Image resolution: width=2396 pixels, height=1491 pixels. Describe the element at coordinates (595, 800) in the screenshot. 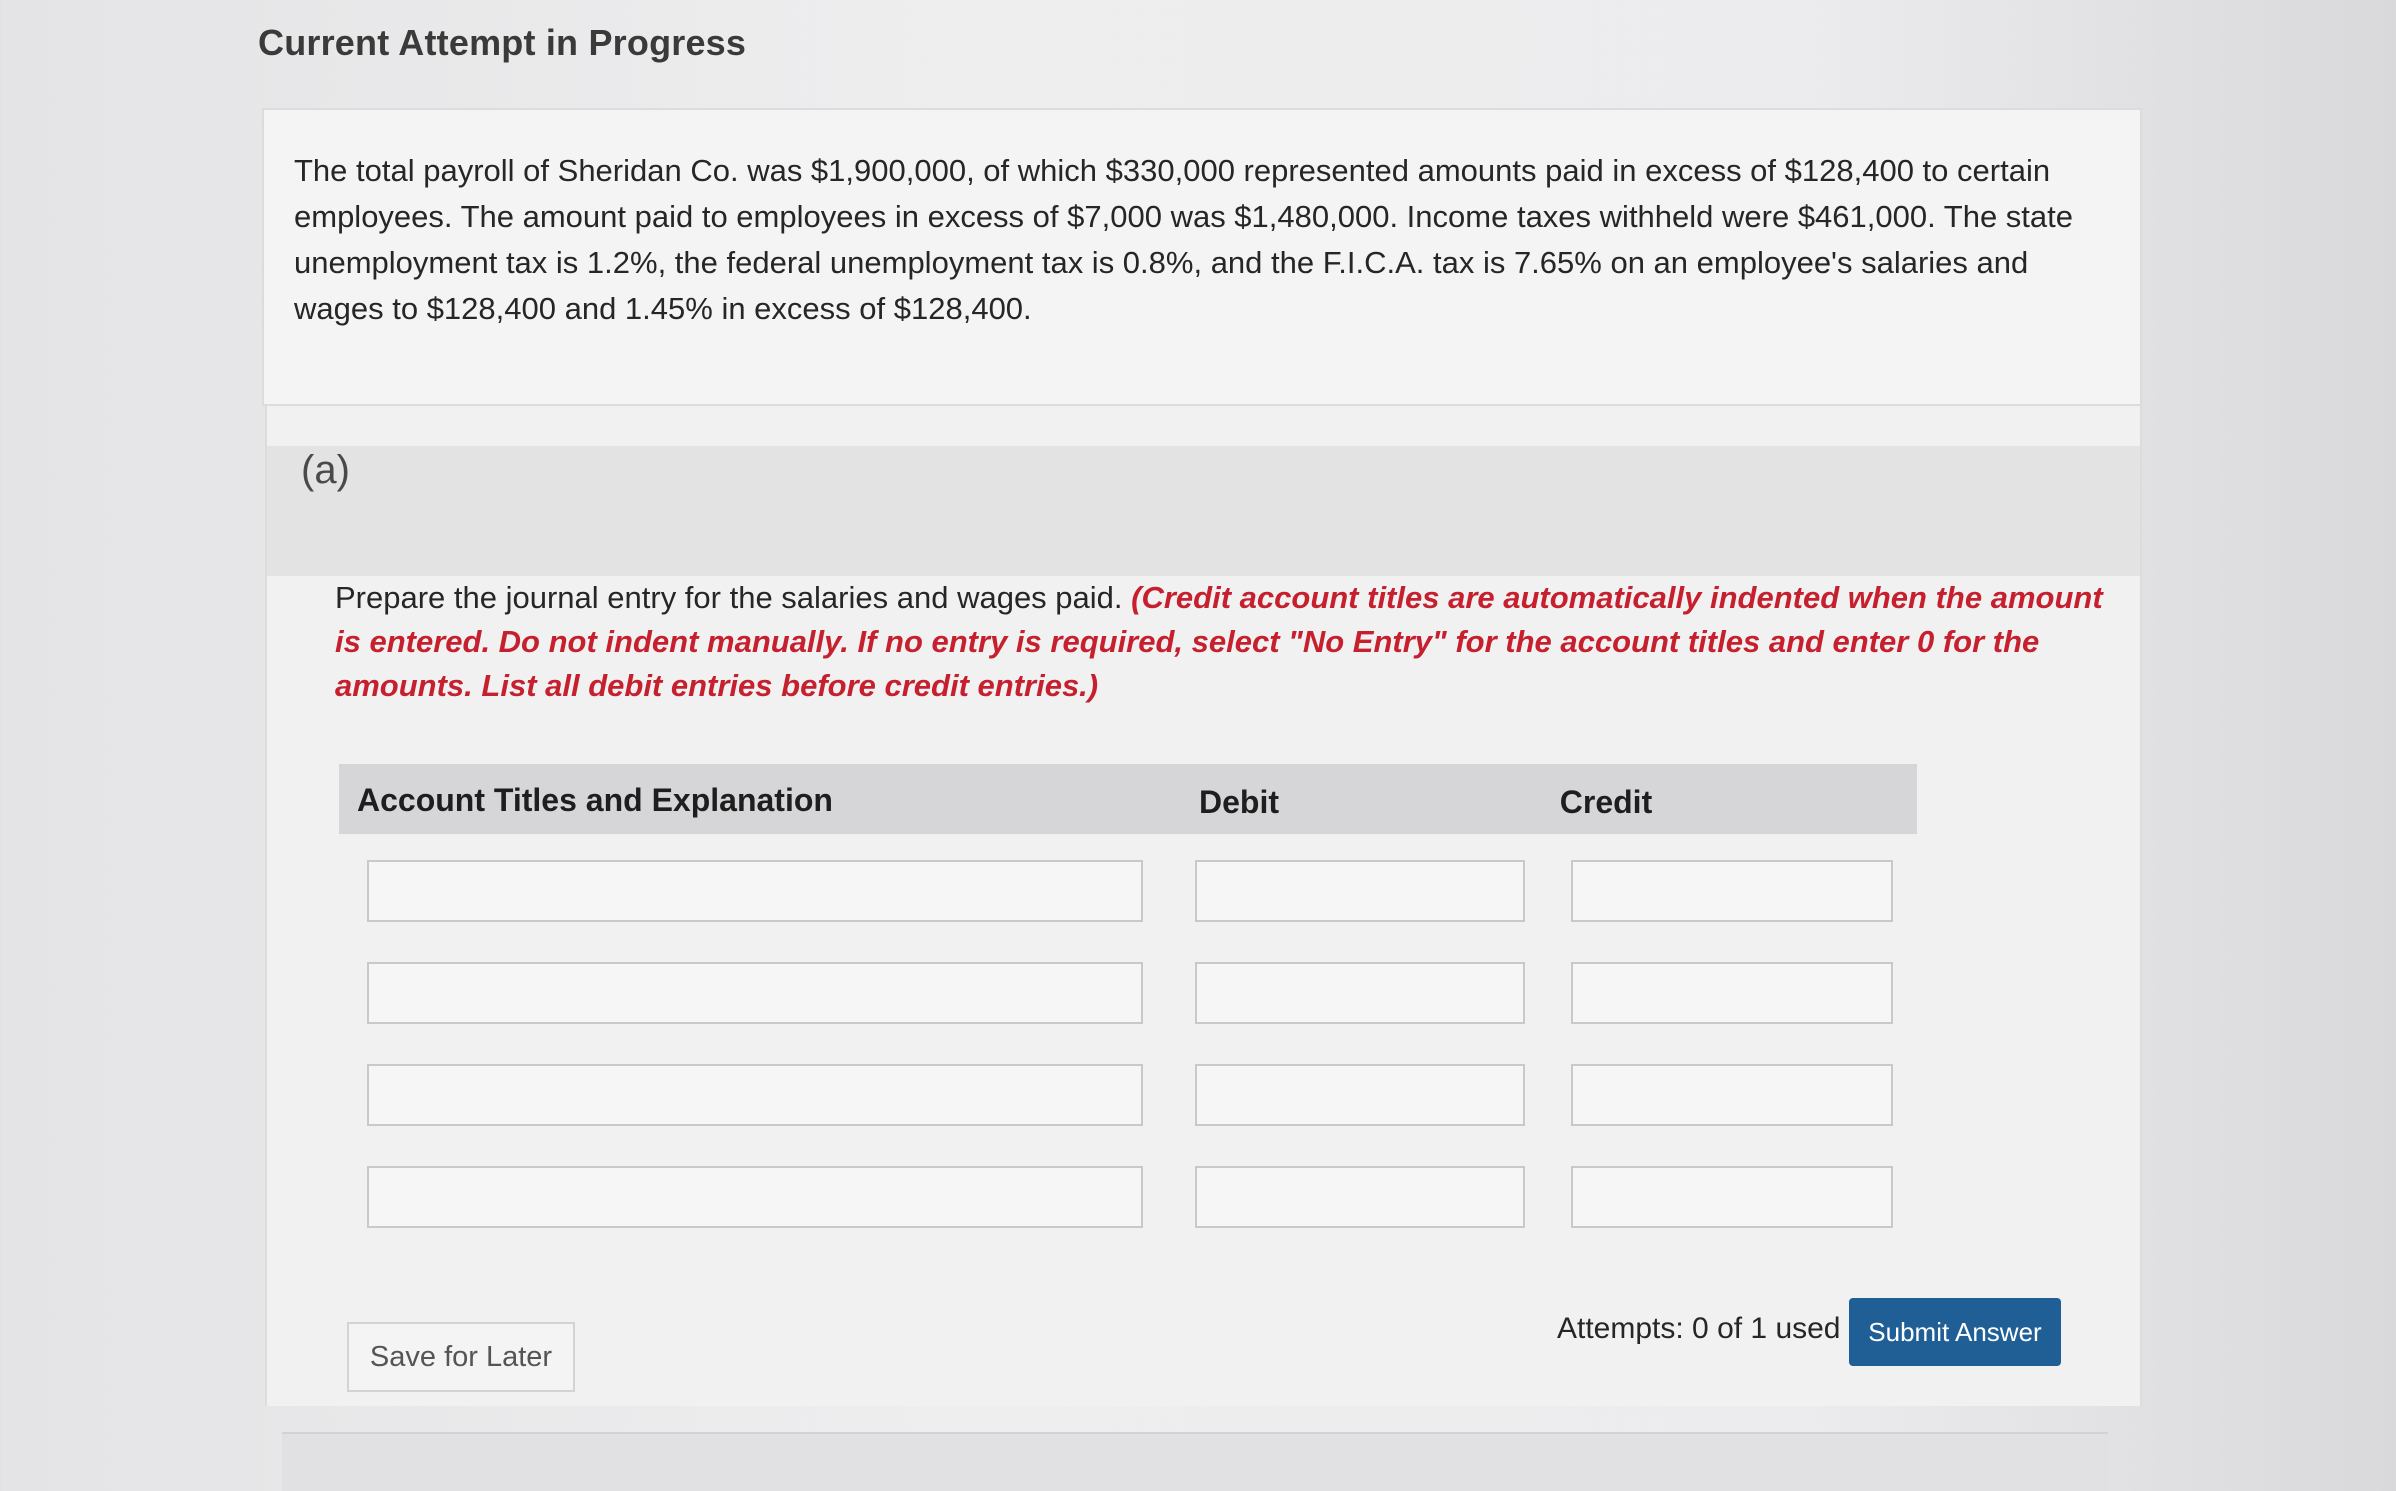

I see `header-account-titles: Account Titles and Explanation` at that location.